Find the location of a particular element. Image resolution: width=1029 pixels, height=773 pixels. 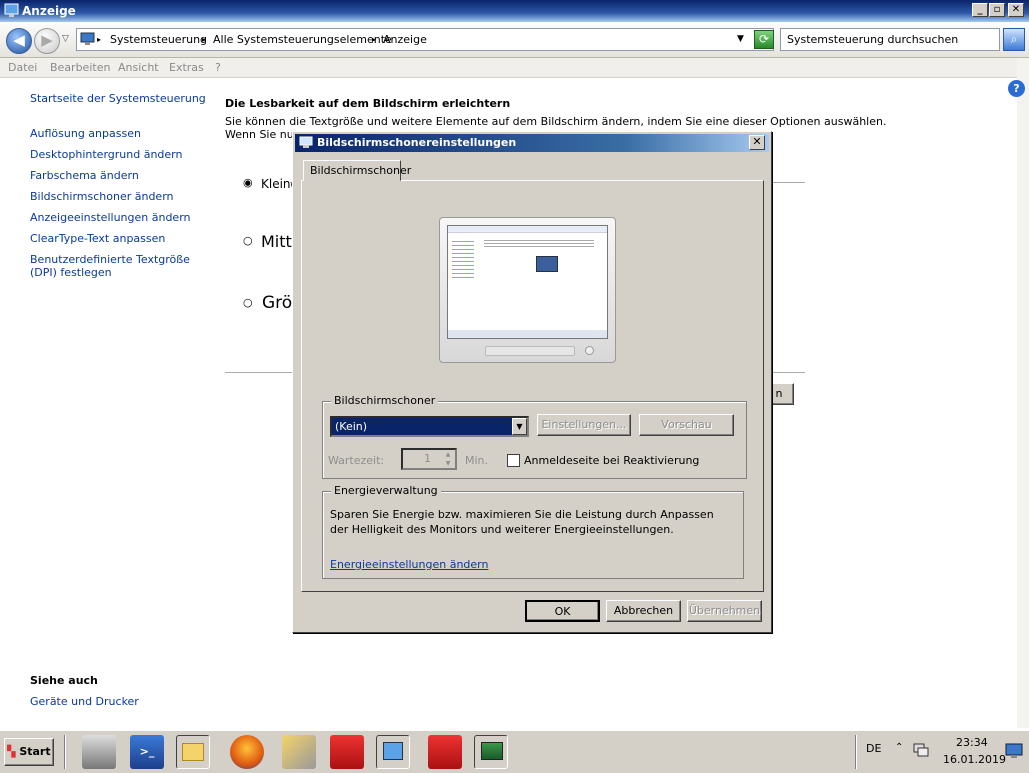

menu-datei: Datei is located at coordinates (22, 67).